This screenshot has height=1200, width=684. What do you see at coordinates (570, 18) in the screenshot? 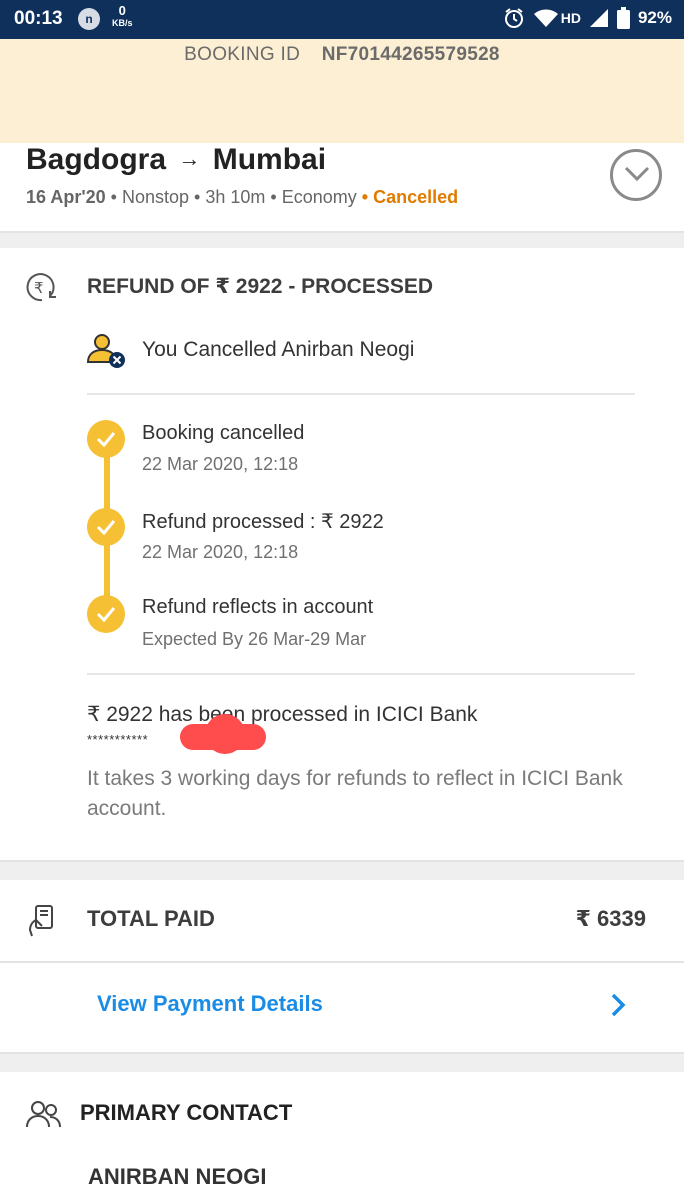
I see `network-type: HD` at bounding box center [570, 18].